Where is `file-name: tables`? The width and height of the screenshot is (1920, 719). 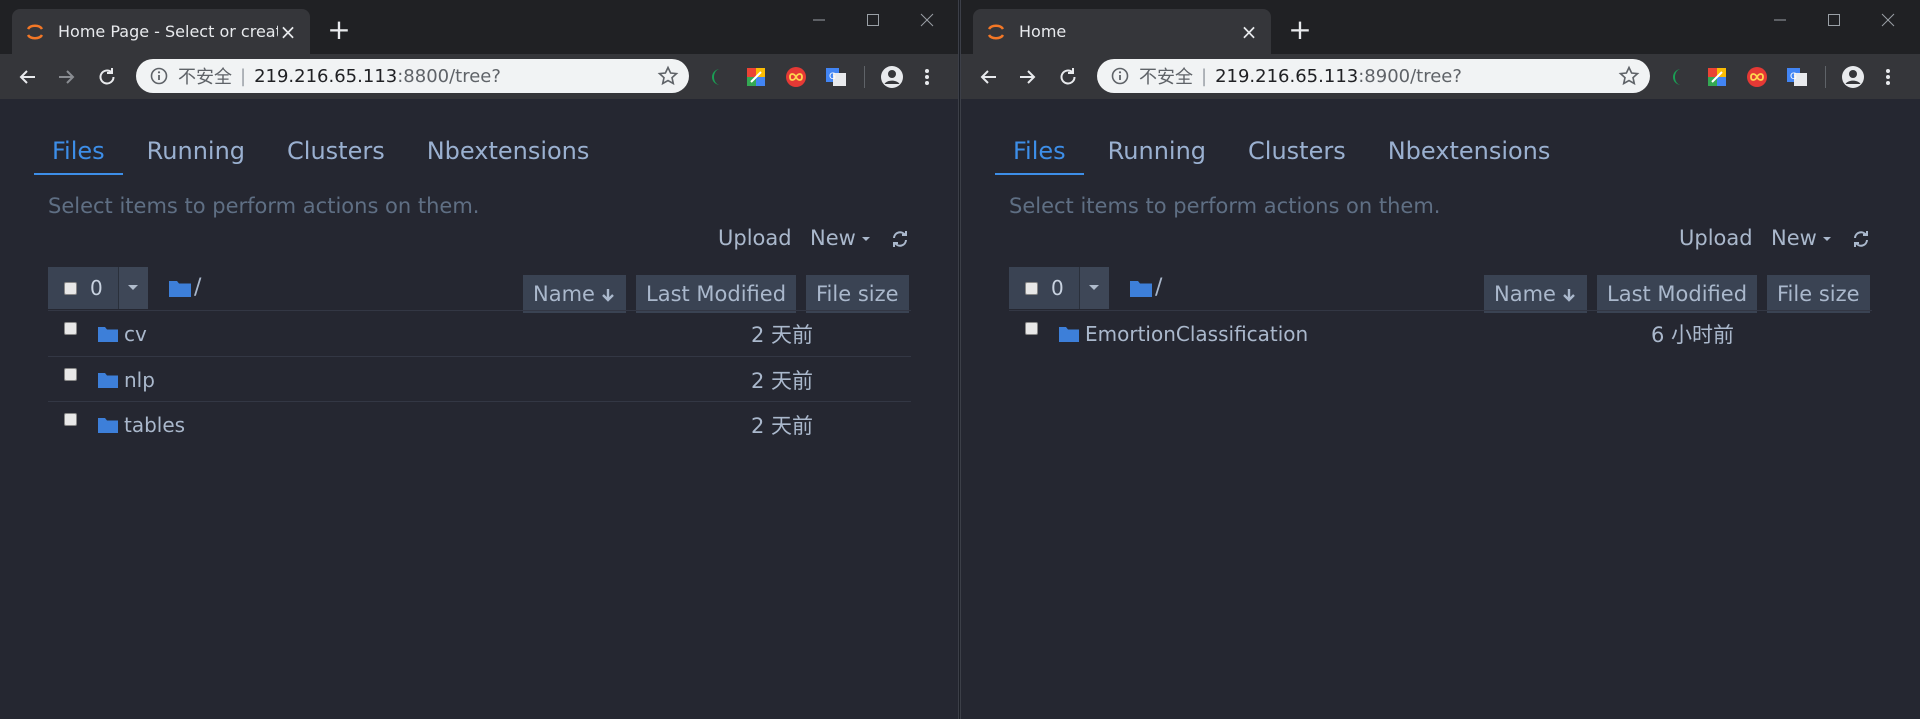
file-name: tables is located at coordinates (154, 425).